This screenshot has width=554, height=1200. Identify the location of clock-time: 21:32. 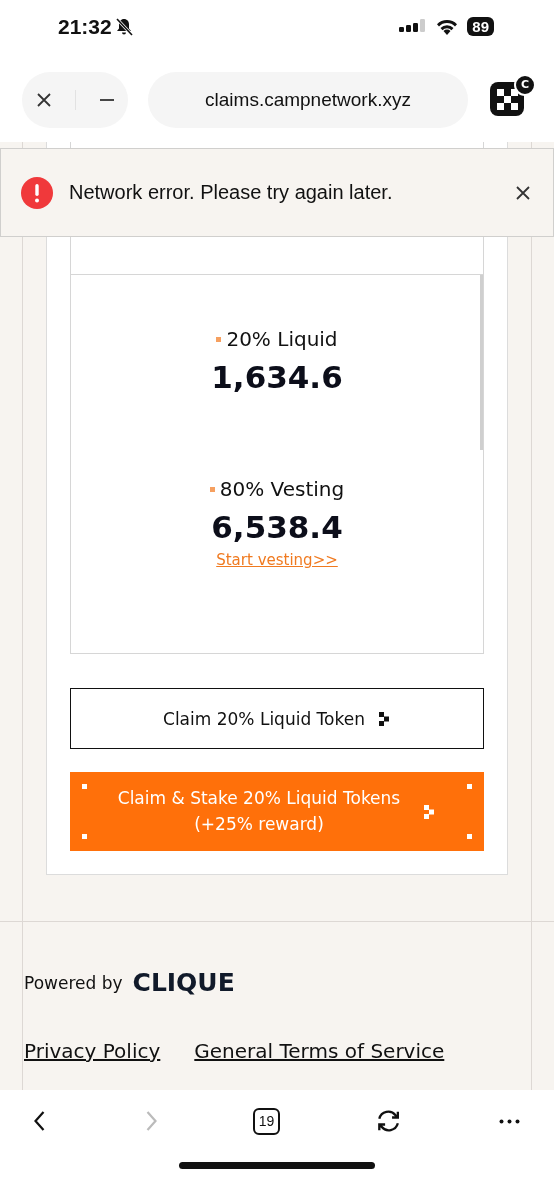
(85, 26).